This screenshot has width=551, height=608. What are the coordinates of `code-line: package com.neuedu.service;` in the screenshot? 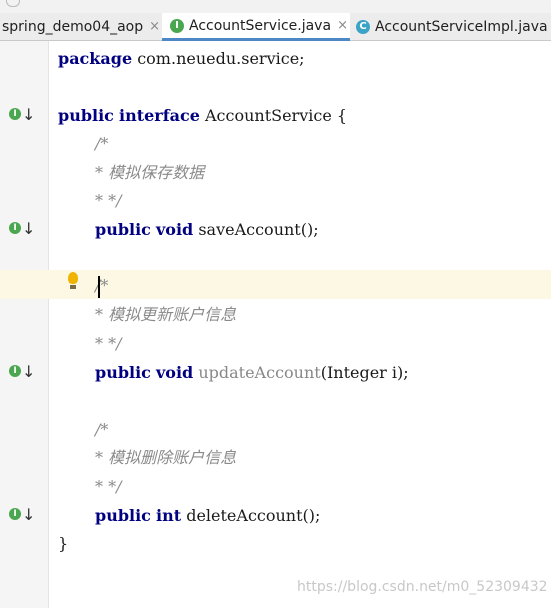 It's located at (181, 58).